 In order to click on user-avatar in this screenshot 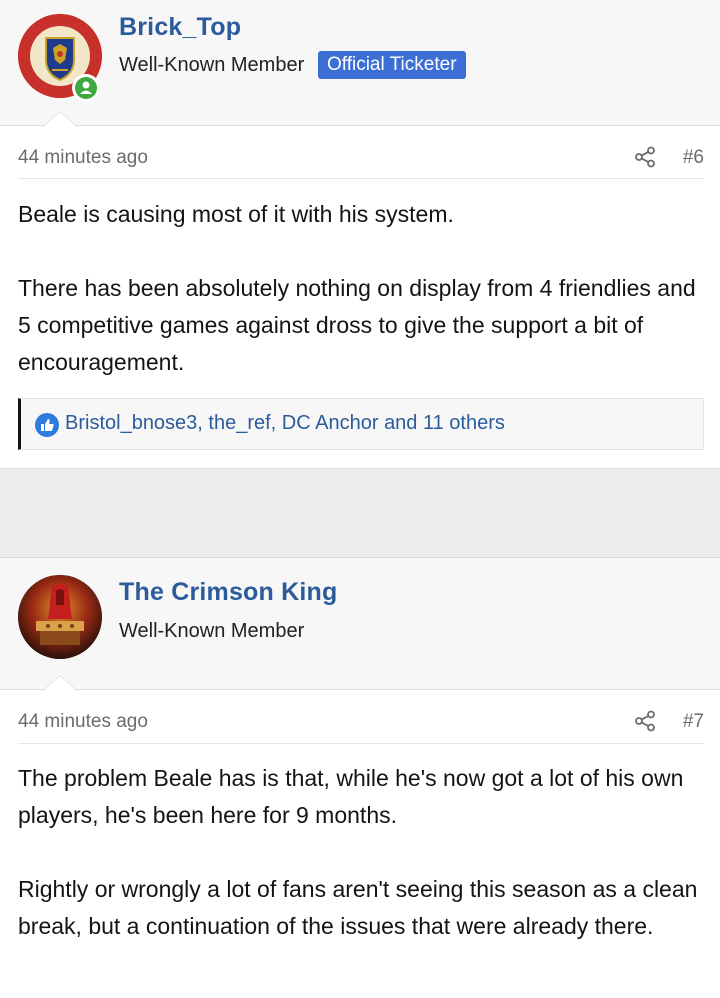, I will do `click(60, 617)`.